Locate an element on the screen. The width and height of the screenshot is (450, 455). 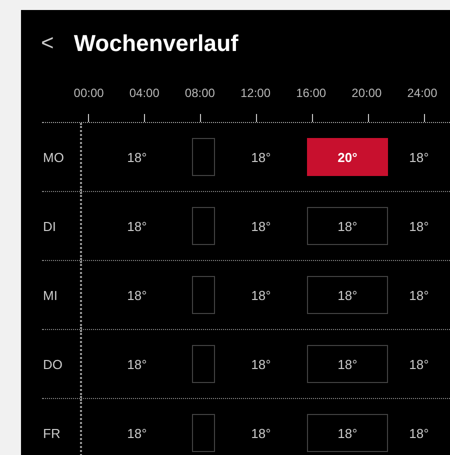
hour-label: 12:00 is located at coordinates (256, 93).